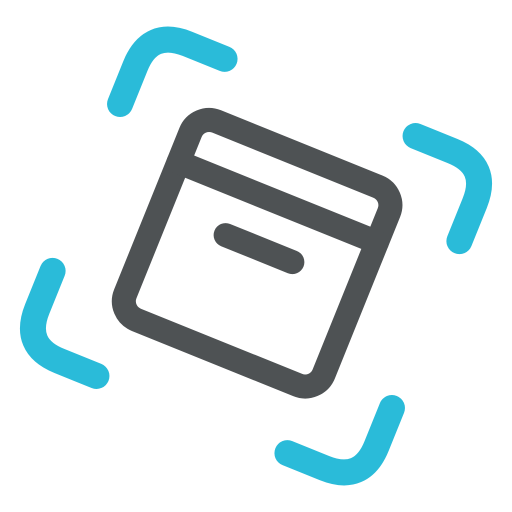  I want to click on scan-corner-bottom-left, so click(65, 323).